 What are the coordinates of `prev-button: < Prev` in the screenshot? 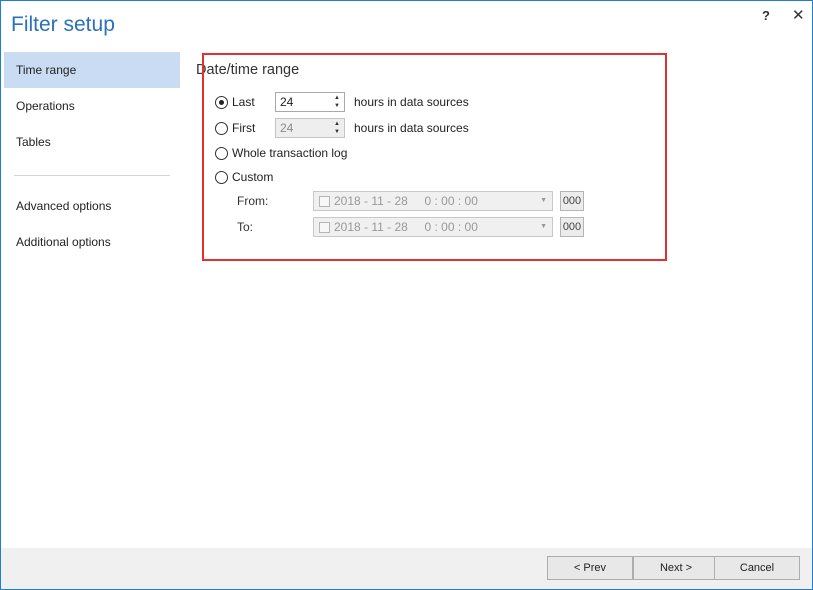 It's located at (590, 568).